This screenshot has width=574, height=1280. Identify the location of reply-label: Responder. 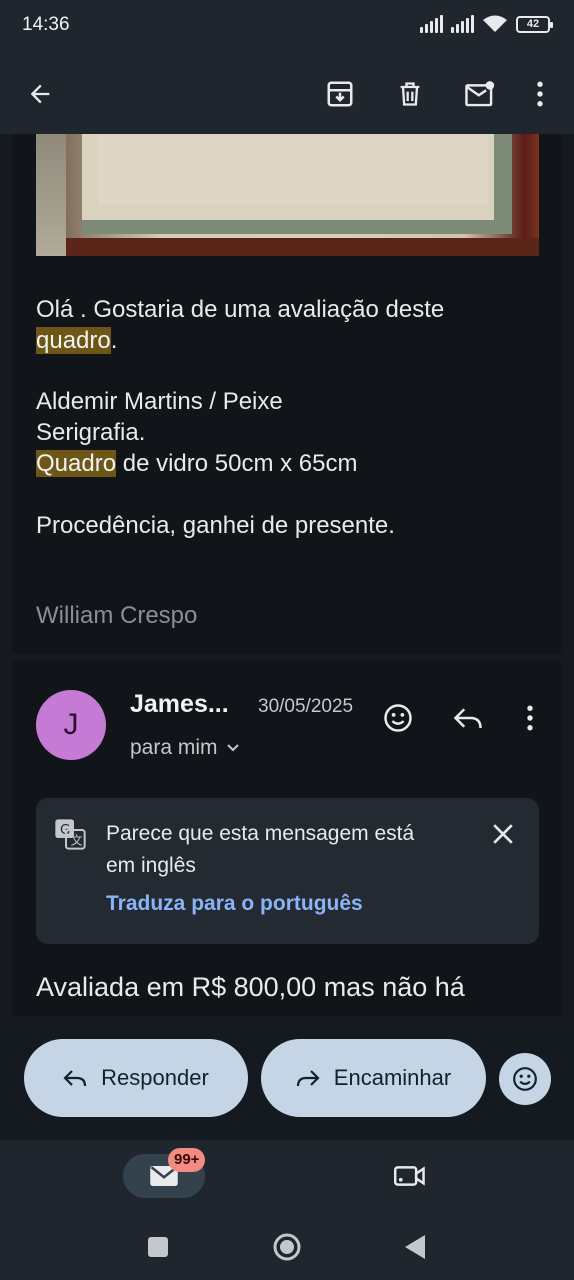
(155, 1077).